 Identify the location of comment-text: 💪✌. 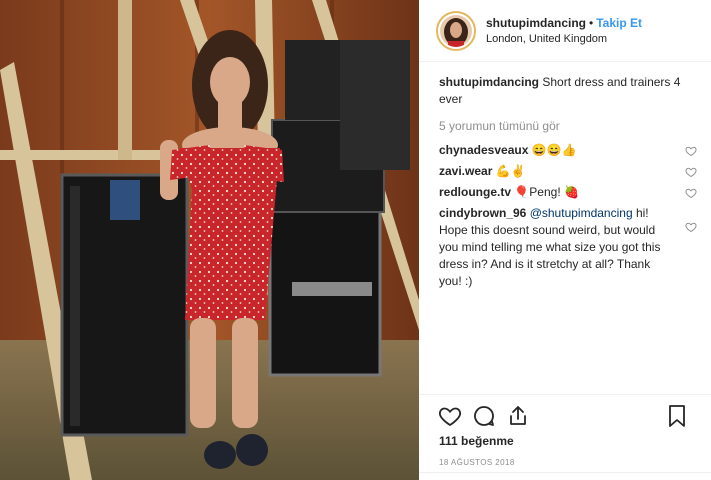
(510, 171).